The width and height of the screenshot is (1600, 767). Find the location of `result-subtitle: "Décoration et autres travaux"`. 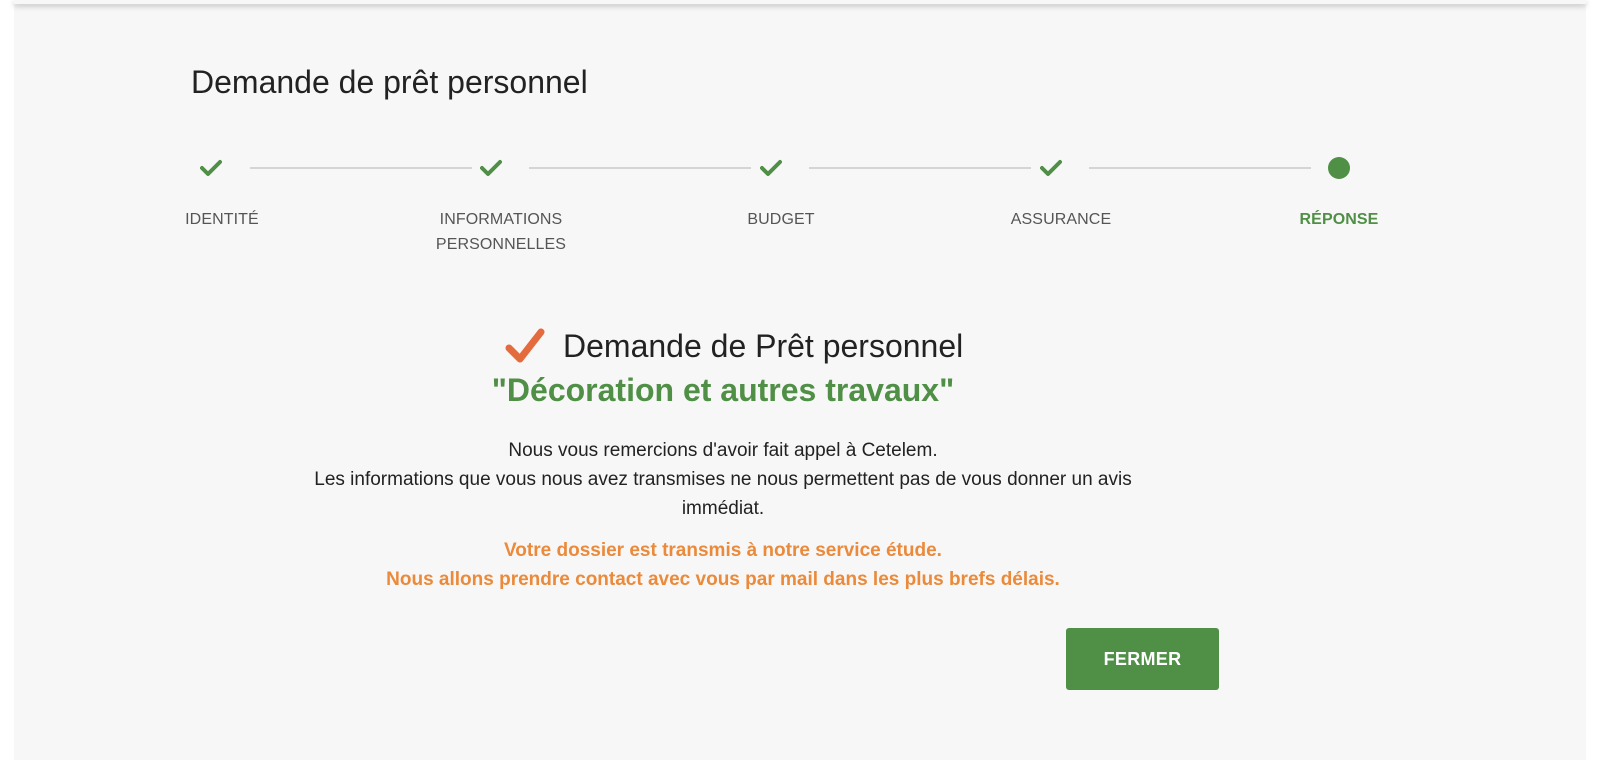

result-subtitle: "Décoration et autres travaux" is located at coordinates (723, 390).